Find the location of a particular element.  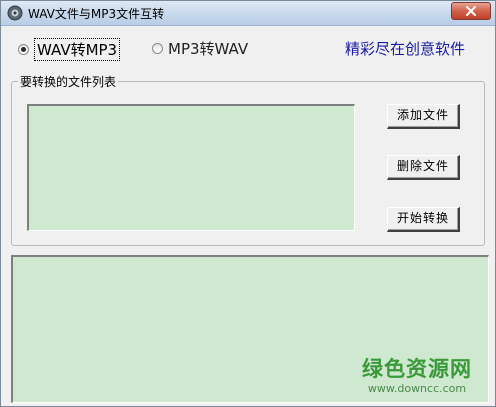

radio-mp3-to-wav-label: MP3转WAV is located at coordinates (208, 49).